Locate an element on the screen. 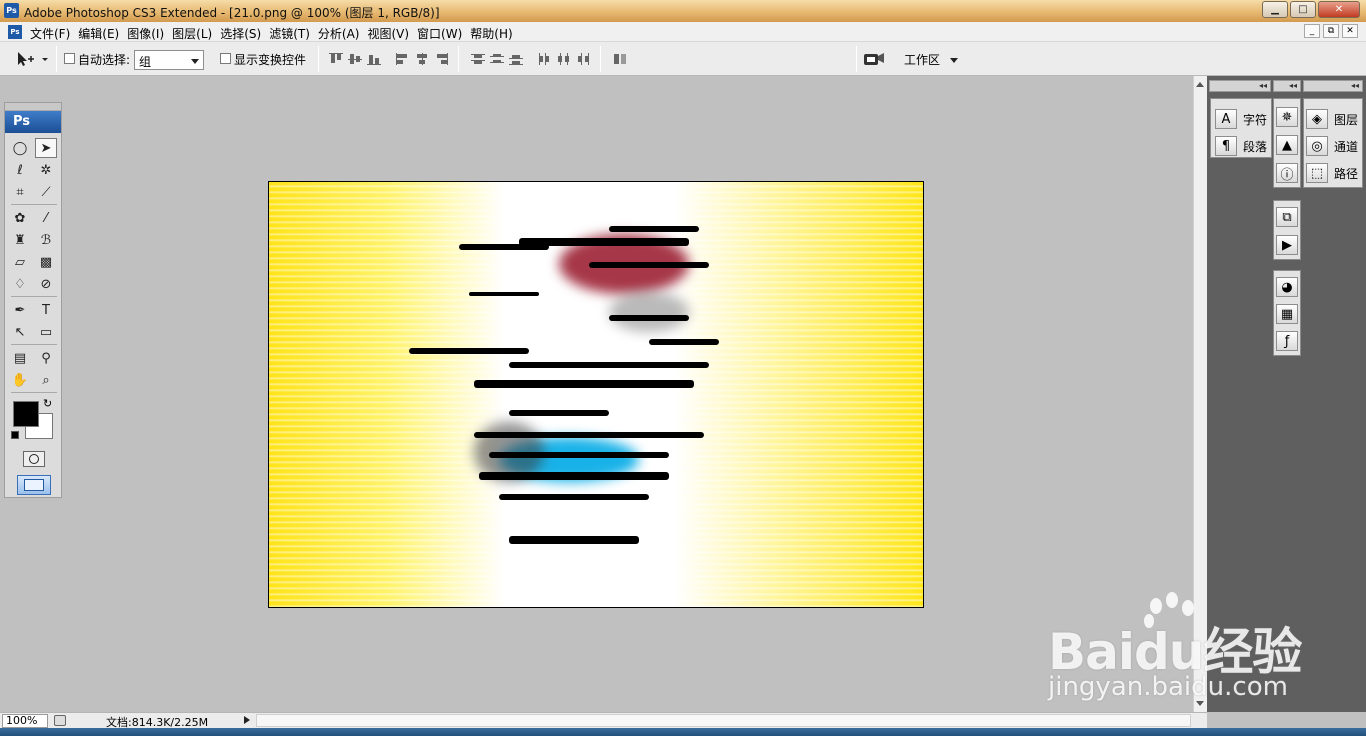 This screenshot has width=1366, height=736. distribute-hcenter-icon is located at coordinates (564, 59).